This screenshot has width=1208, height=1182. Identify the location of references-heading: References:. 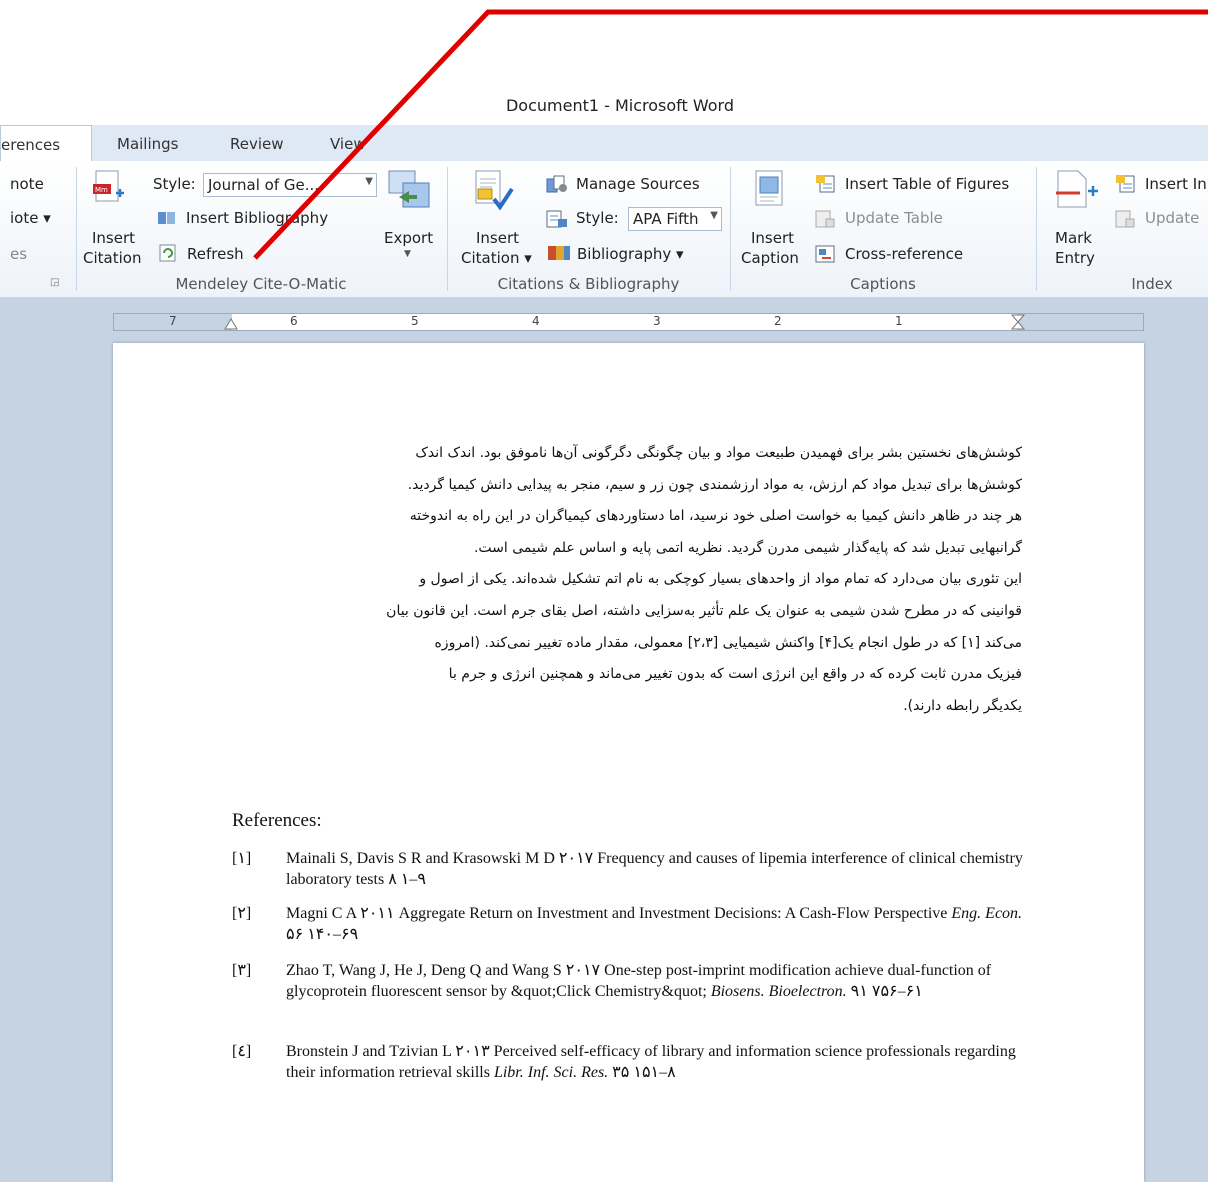
(277, 820).